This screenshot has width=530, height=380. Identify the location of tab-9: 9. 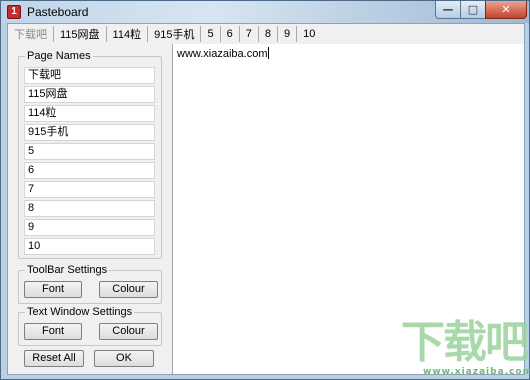
(288, 34).